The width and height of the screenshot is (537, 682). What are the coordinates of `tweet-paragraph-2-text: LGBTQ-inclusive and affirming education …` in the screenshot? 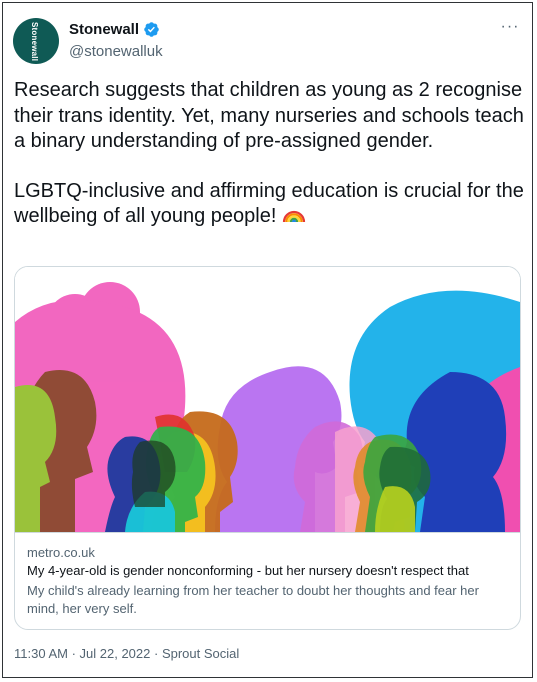 It's located at (269, 203).